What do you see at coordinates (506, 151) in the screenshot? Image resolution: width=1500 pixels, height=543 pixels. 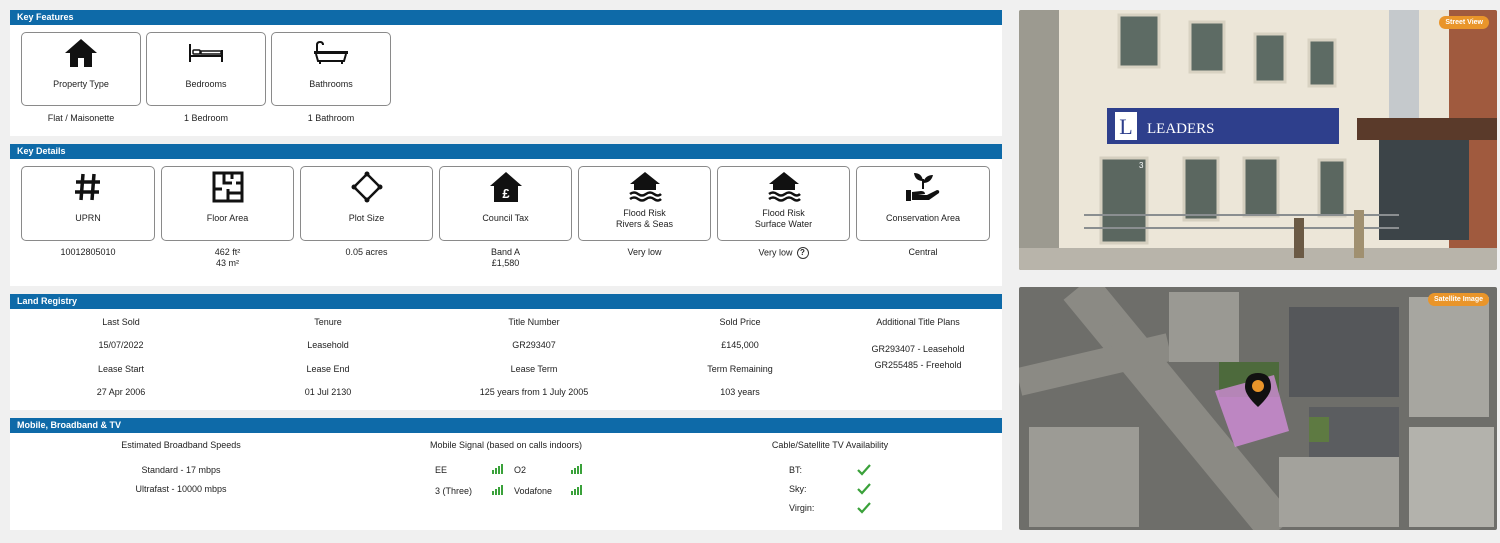 I see `key-details-header: Key Details` at bounding box center [506, 151].